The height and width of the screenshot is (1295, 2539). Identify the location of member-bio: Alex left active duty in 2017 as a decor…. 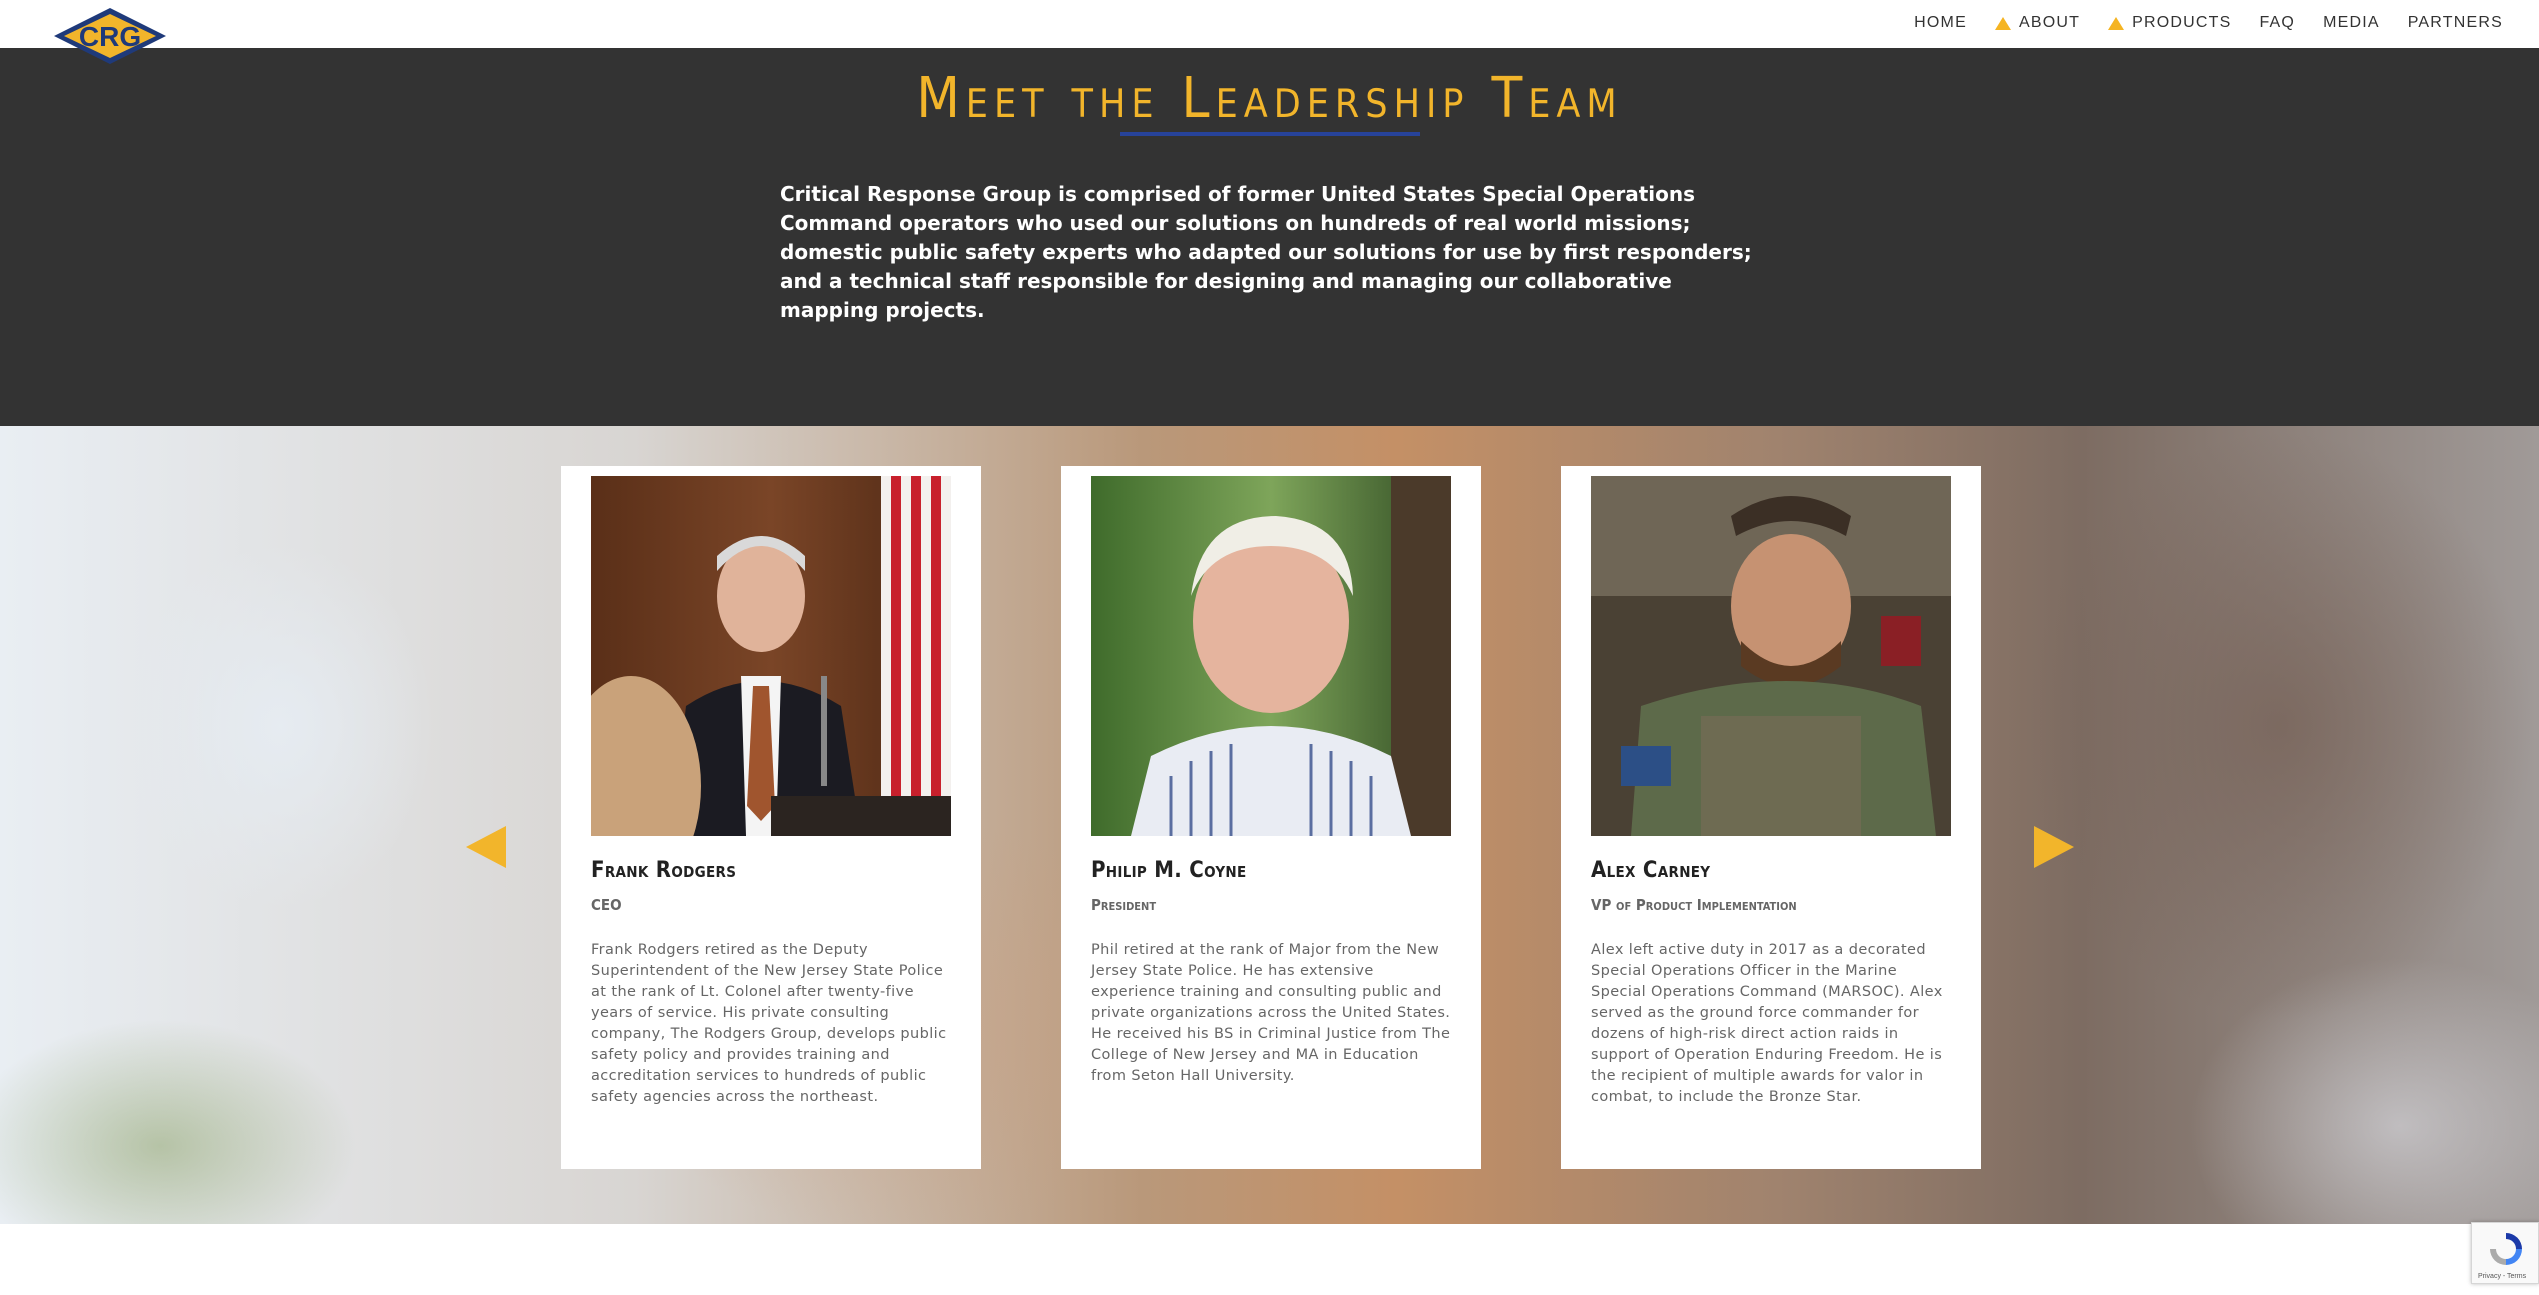
(1767, 1023).